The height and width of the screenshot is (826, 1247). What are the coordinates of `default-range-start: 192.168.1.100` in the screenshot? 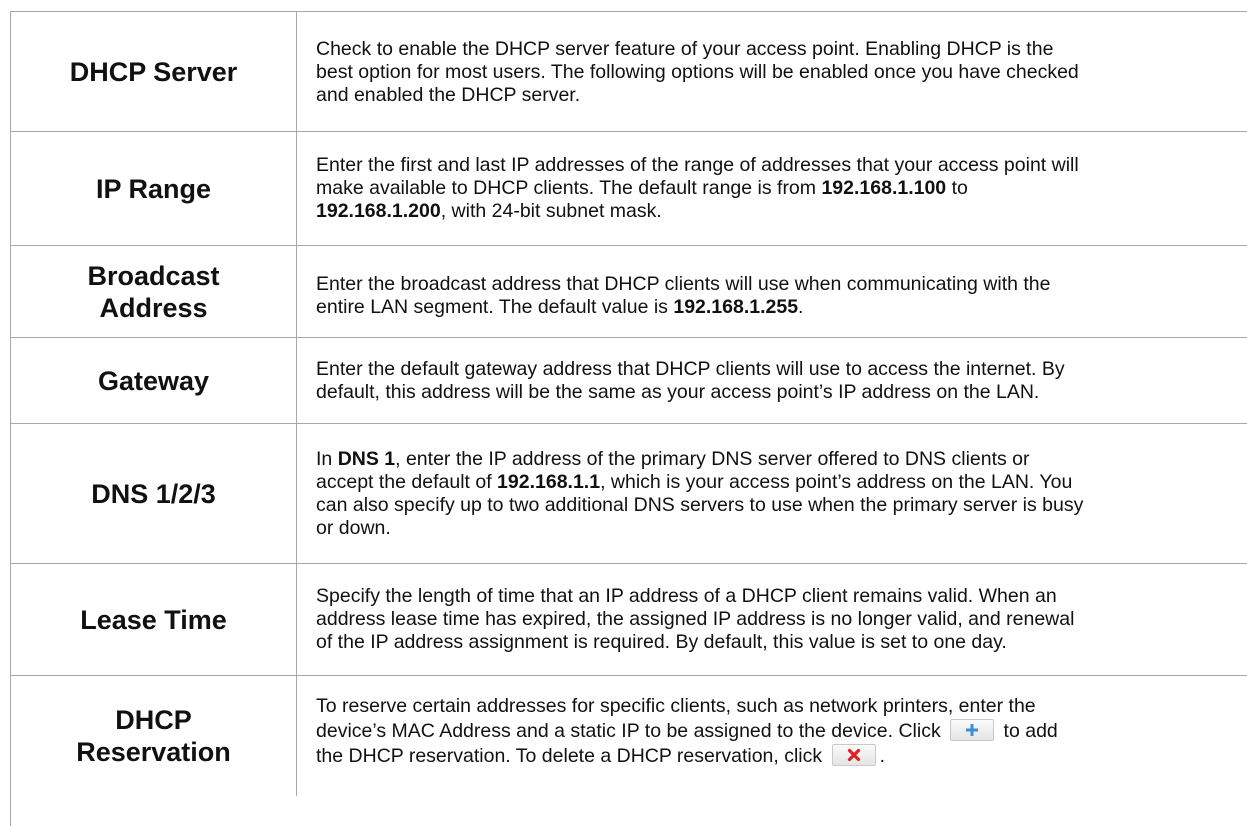 It's located at (884, 188).